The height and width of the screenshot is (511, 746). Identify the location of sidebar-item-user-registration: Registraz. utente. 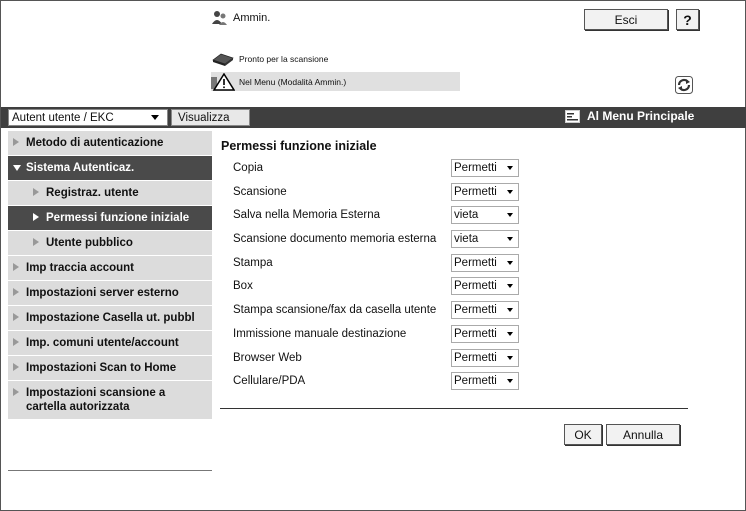
(110, 193).